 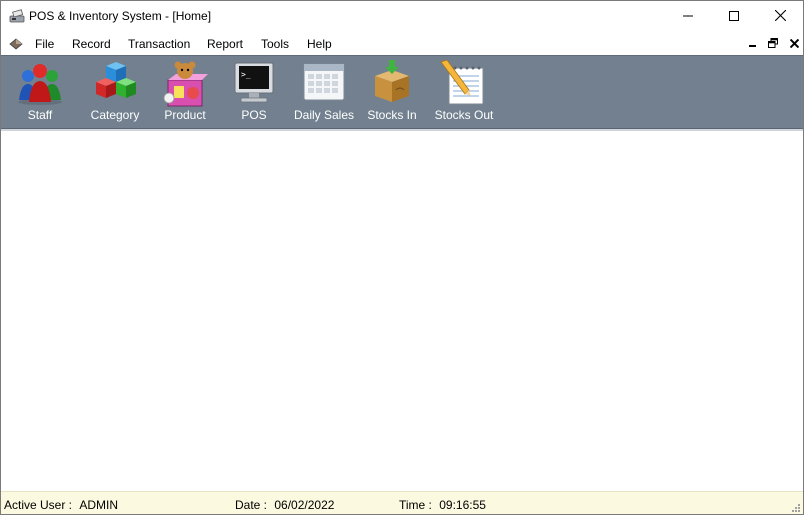 What do you see at coordinates (251, 505) in the screenshot?
I see `status-date-label: Date :` at bounding box center [251, 505].